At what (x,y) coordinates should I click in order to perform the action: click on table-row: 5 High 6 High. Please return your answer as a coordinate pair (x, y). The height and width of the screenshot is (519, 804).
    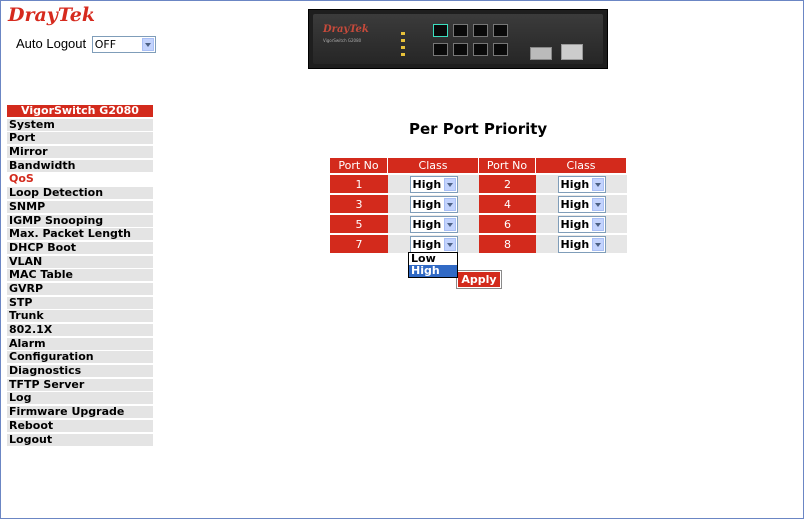
    Looking at the image, I should click on (478, 224).